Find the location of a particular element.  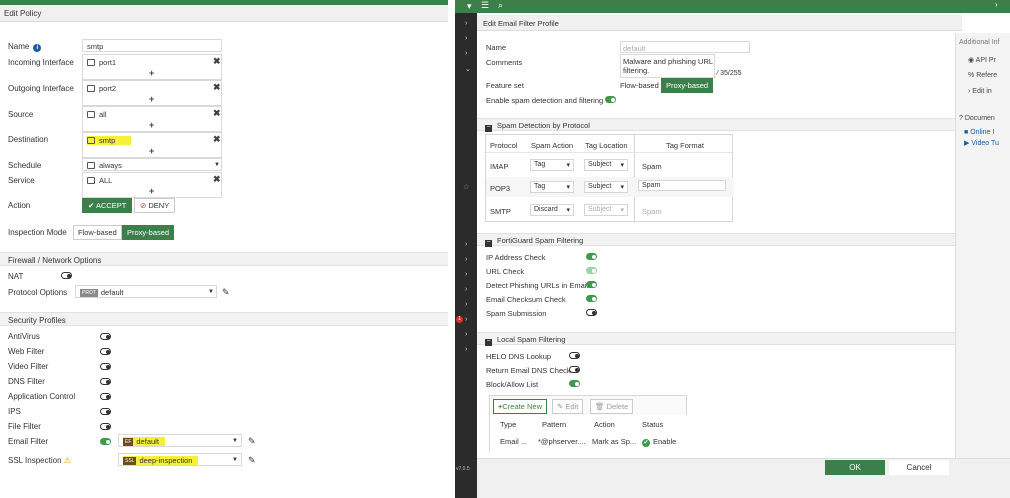

menu-icon: ☰ is located at coordinates (485, 5).